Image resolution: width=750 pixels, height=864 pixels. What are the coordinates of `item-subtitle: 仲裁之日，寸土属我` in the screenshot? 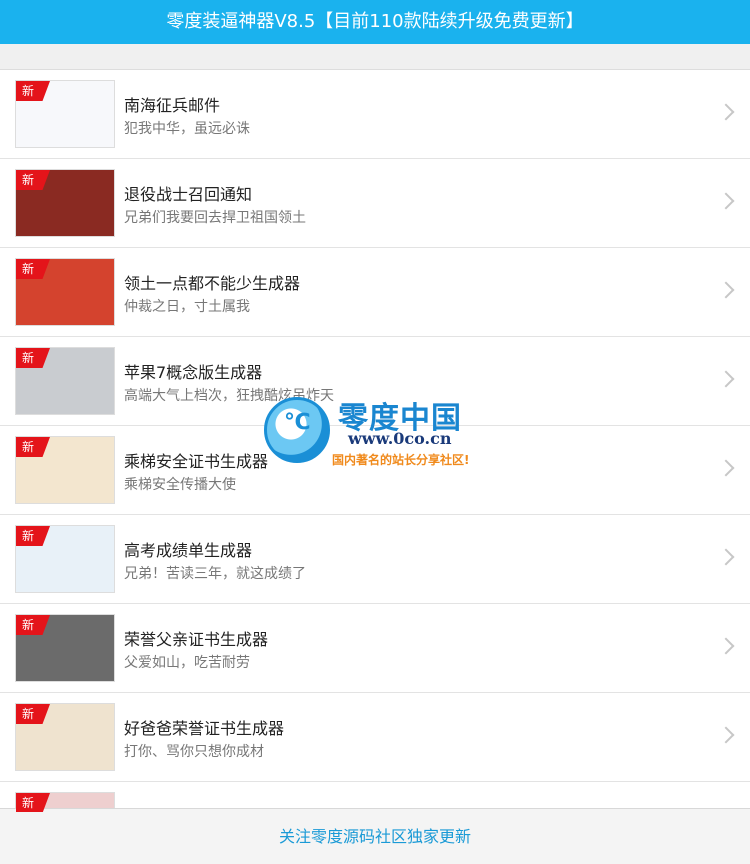 It's located at (187, 307).